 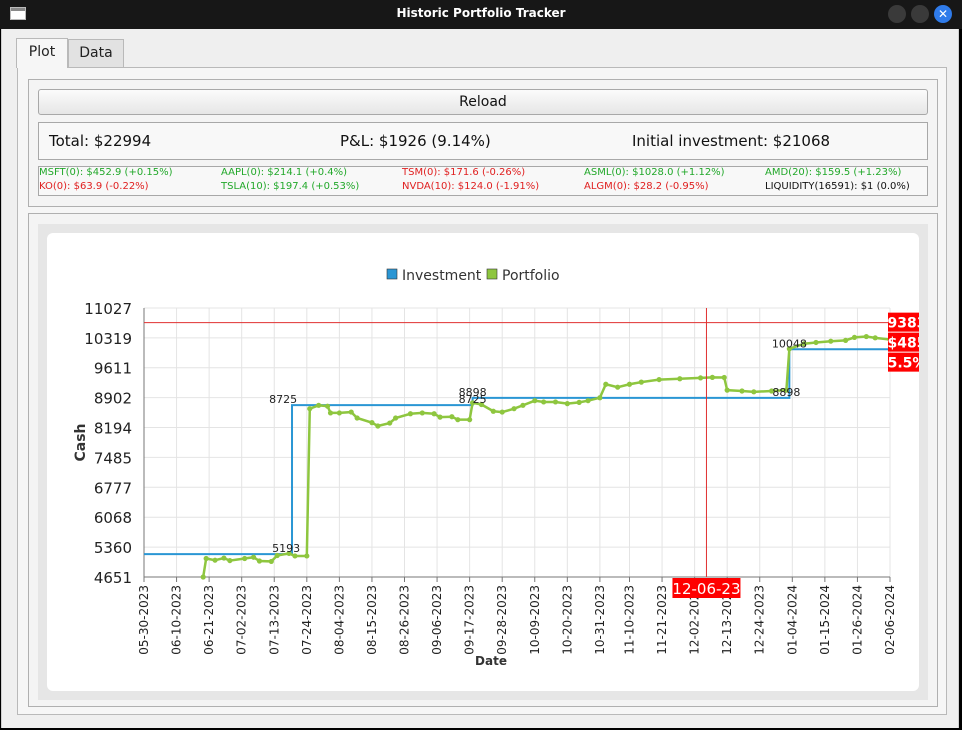 I want to click on x-tick-label: 08-04-2023, so click(x=339, y=620).